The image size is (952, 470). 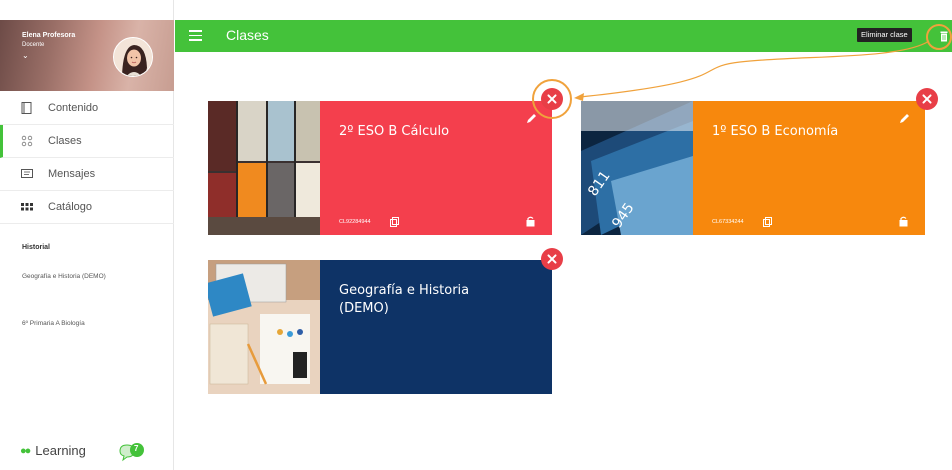 What do you see at coordinates (133, 57) in the screenshot?
I see `avatar` at bounding box center [133, 57].